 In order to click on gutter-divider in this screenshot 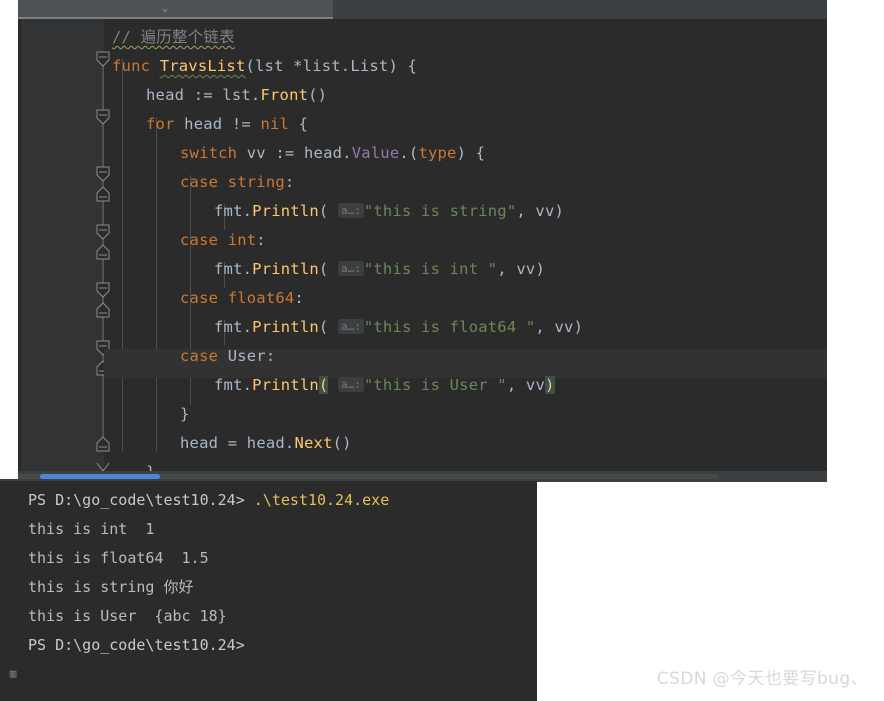, I will do `click(19, 245)`.